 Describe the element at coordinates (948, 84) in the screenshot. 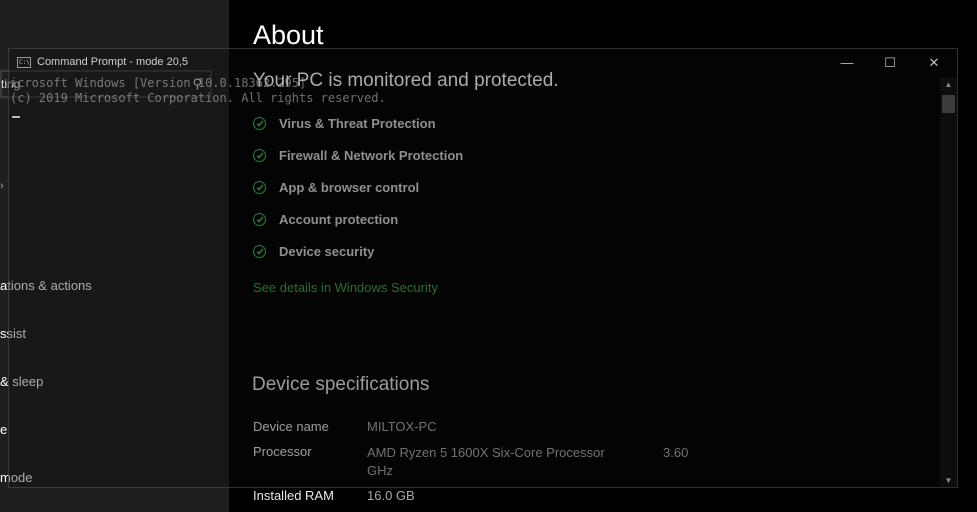

I see `scroll-up-icon: ▲` at that location.